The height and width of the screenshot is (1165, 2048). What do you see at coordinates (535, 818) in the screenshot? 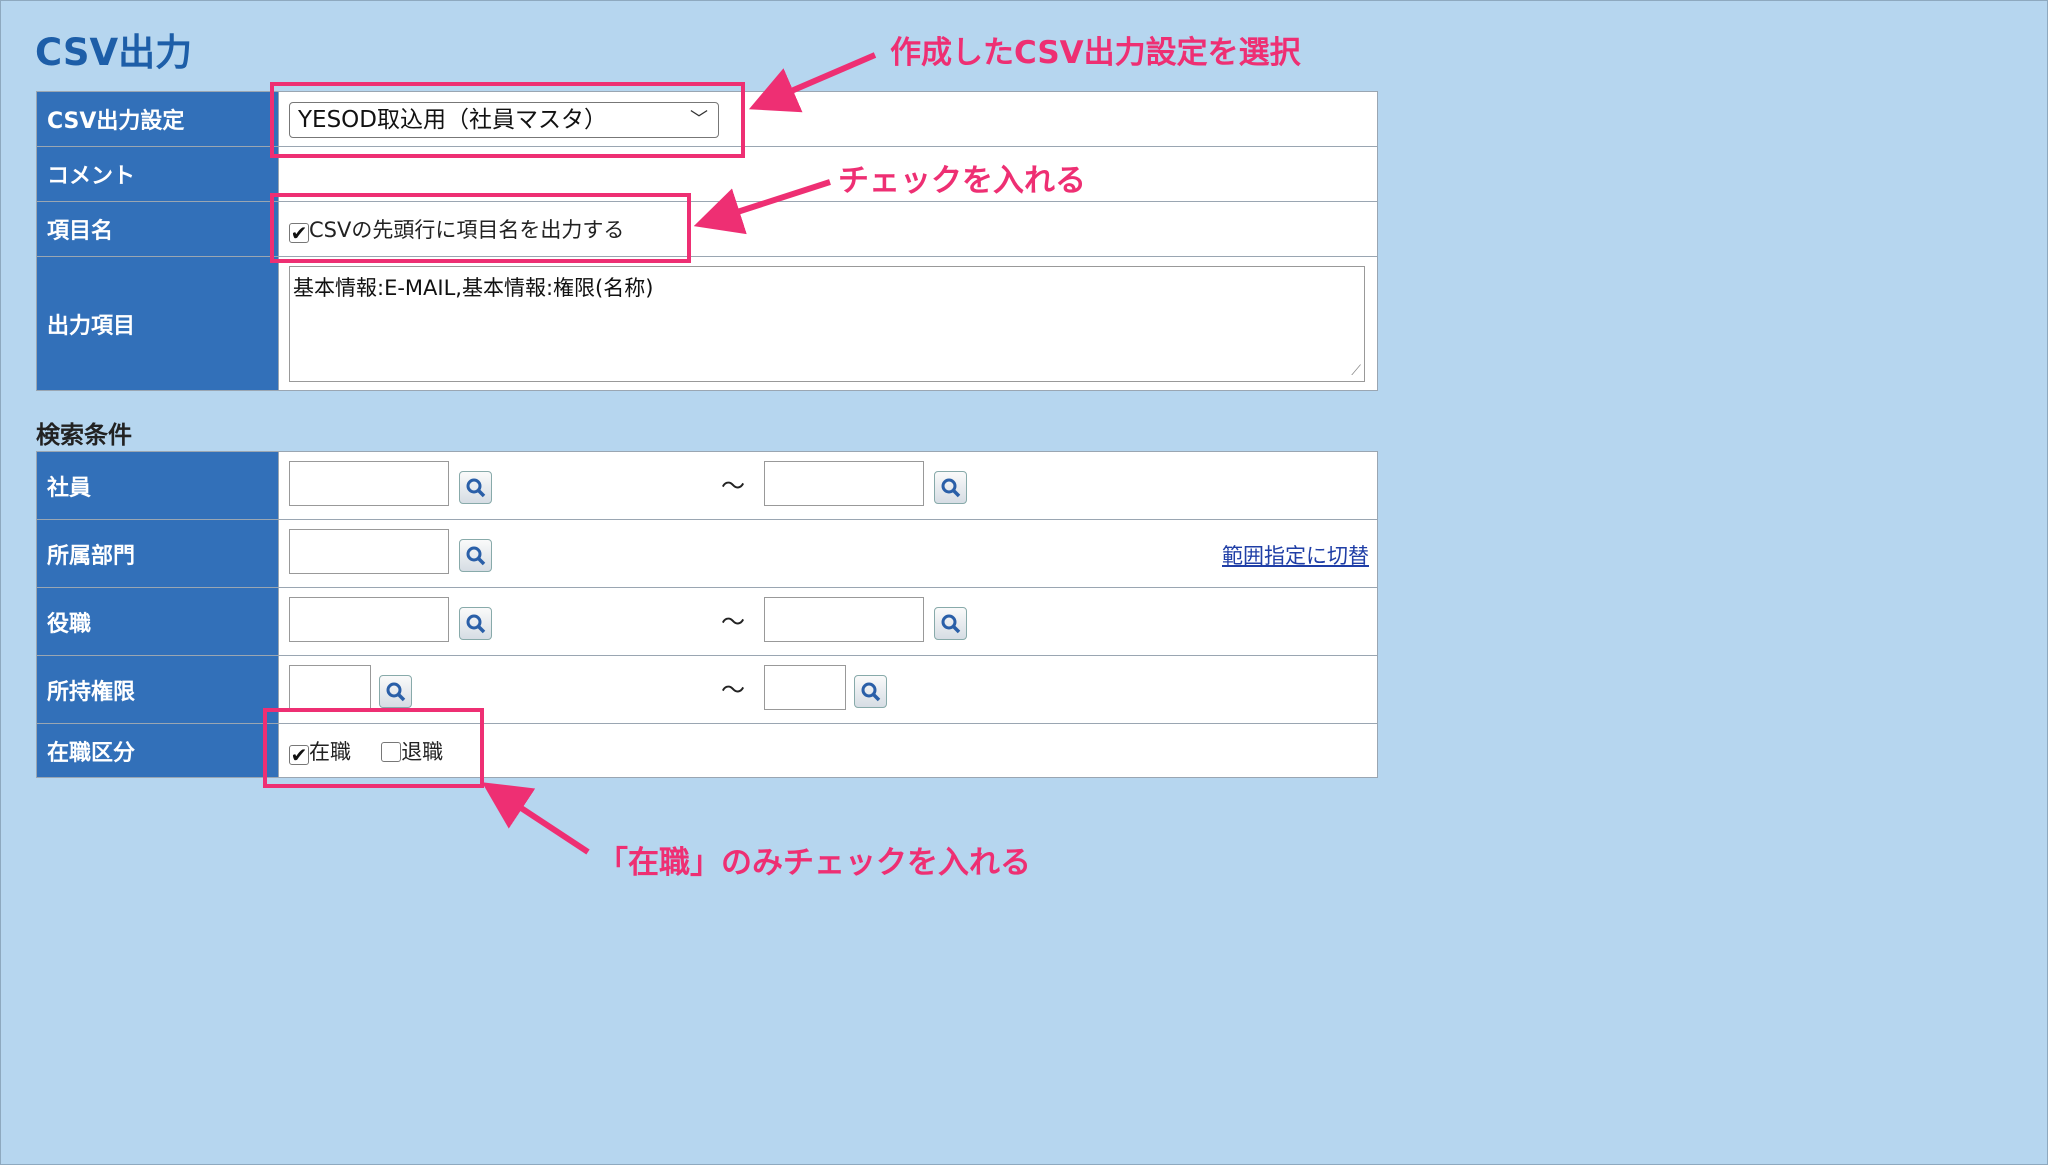
I see `employment-arrow` at bounding box center [535, 818].